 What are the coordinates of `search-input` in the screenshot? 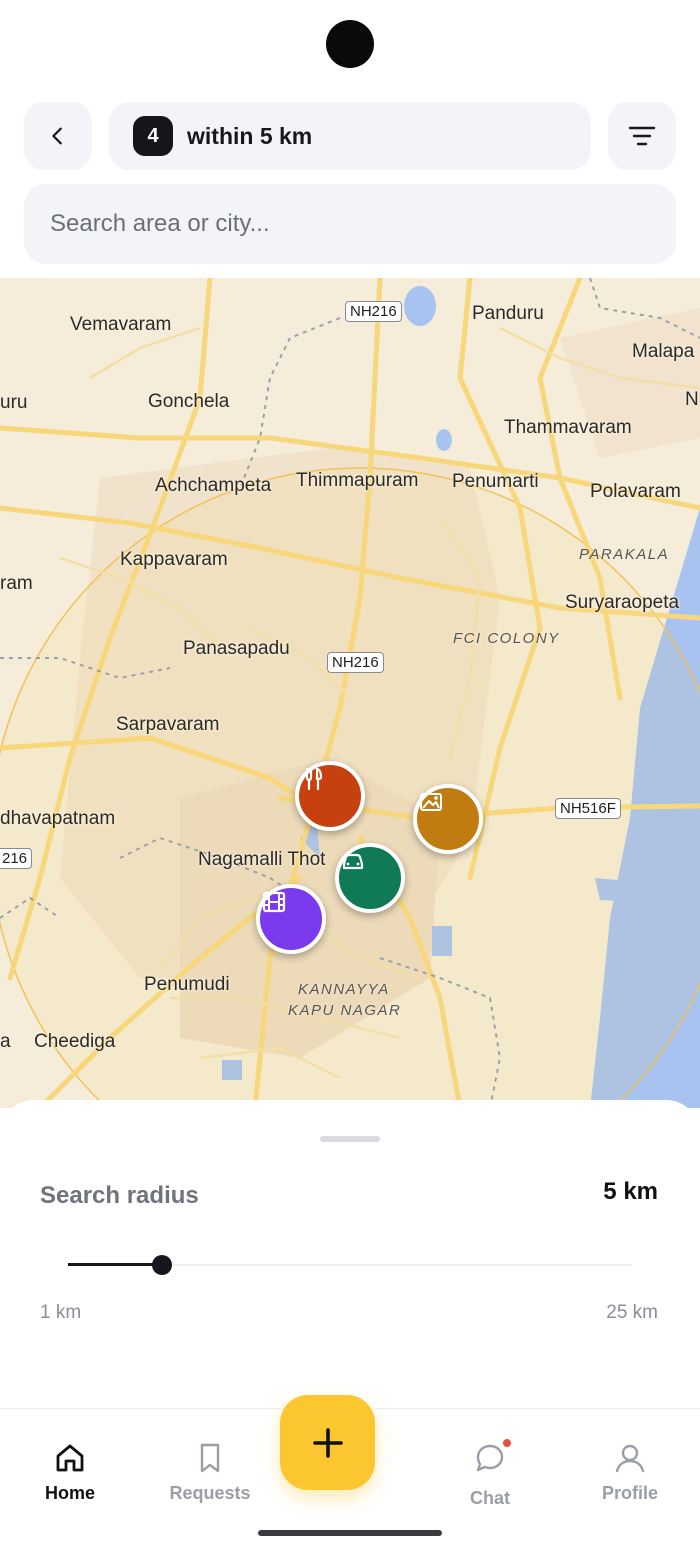 It's located at (350, 224).